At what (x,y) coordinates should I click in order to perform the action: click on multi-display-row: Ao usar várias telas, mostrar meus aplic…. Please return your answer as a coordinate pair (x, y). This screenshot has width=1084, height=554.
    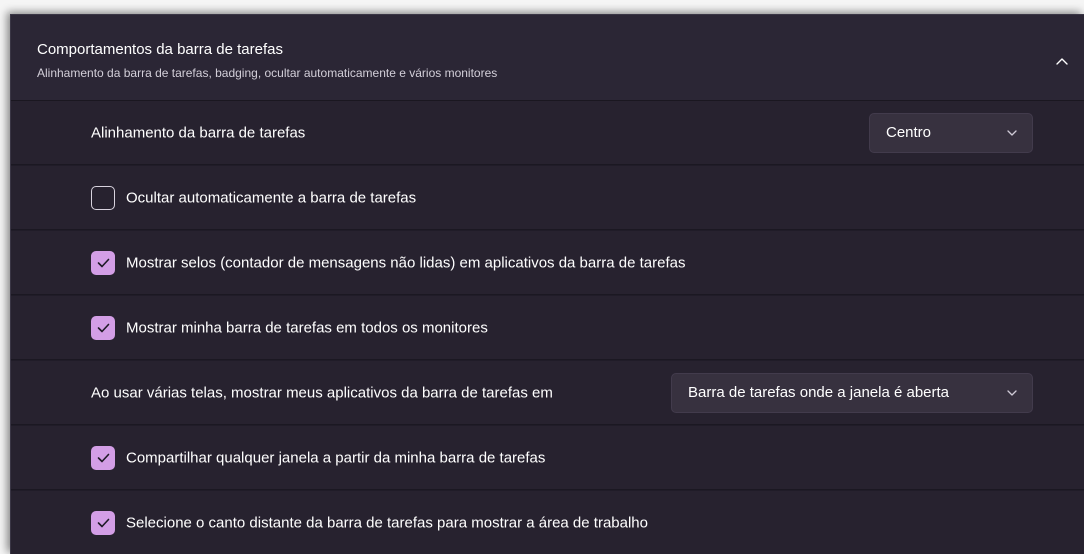
    Looking at the image, I should click on (547, 393).